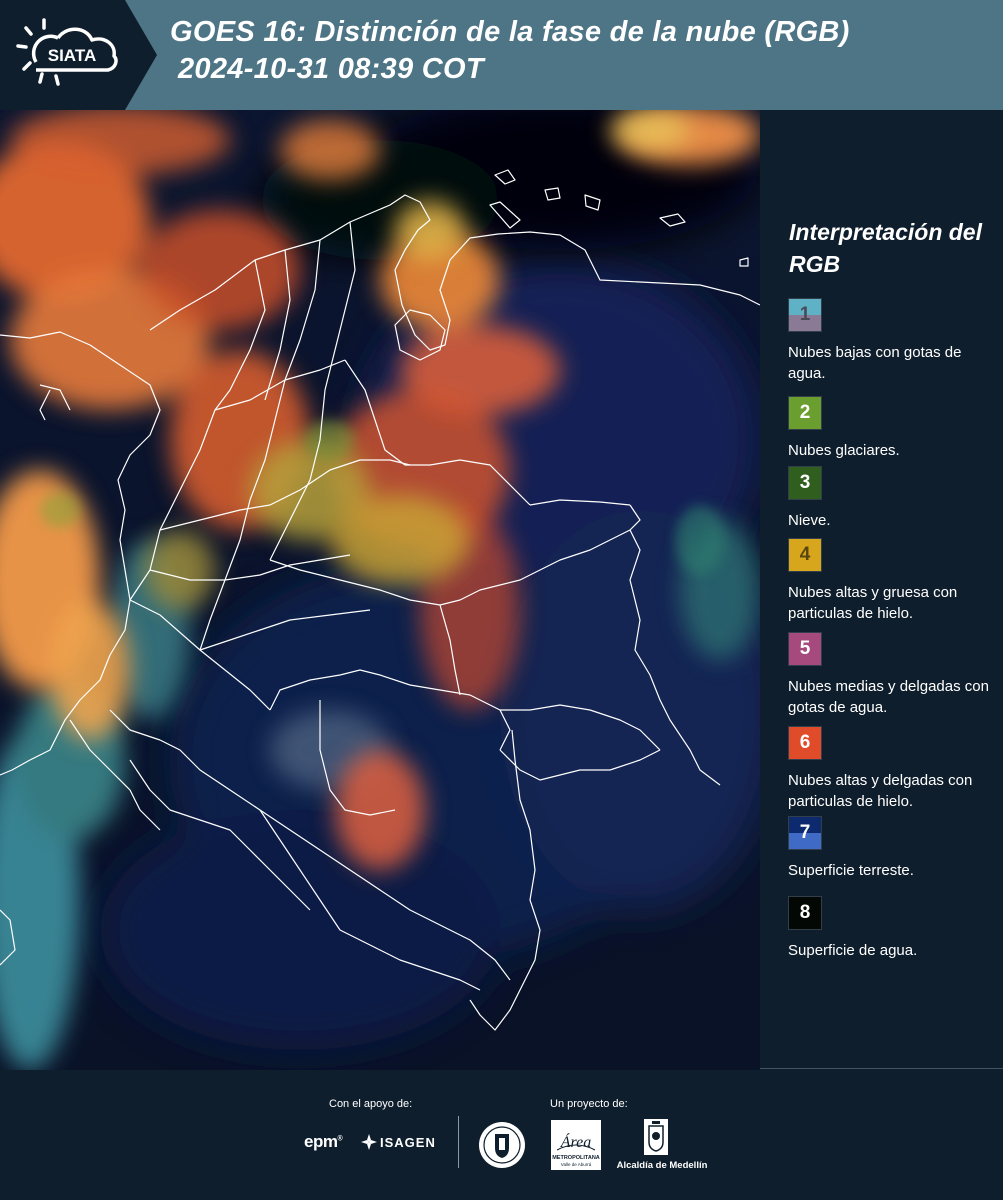 The height and width of the screenshot is (1200, 1003). What do you see at coordinates (331, 69) in the screenshot?
I see `title-datetime: 2024-10-31 08:39 COT` at bounding box center [331, 69].